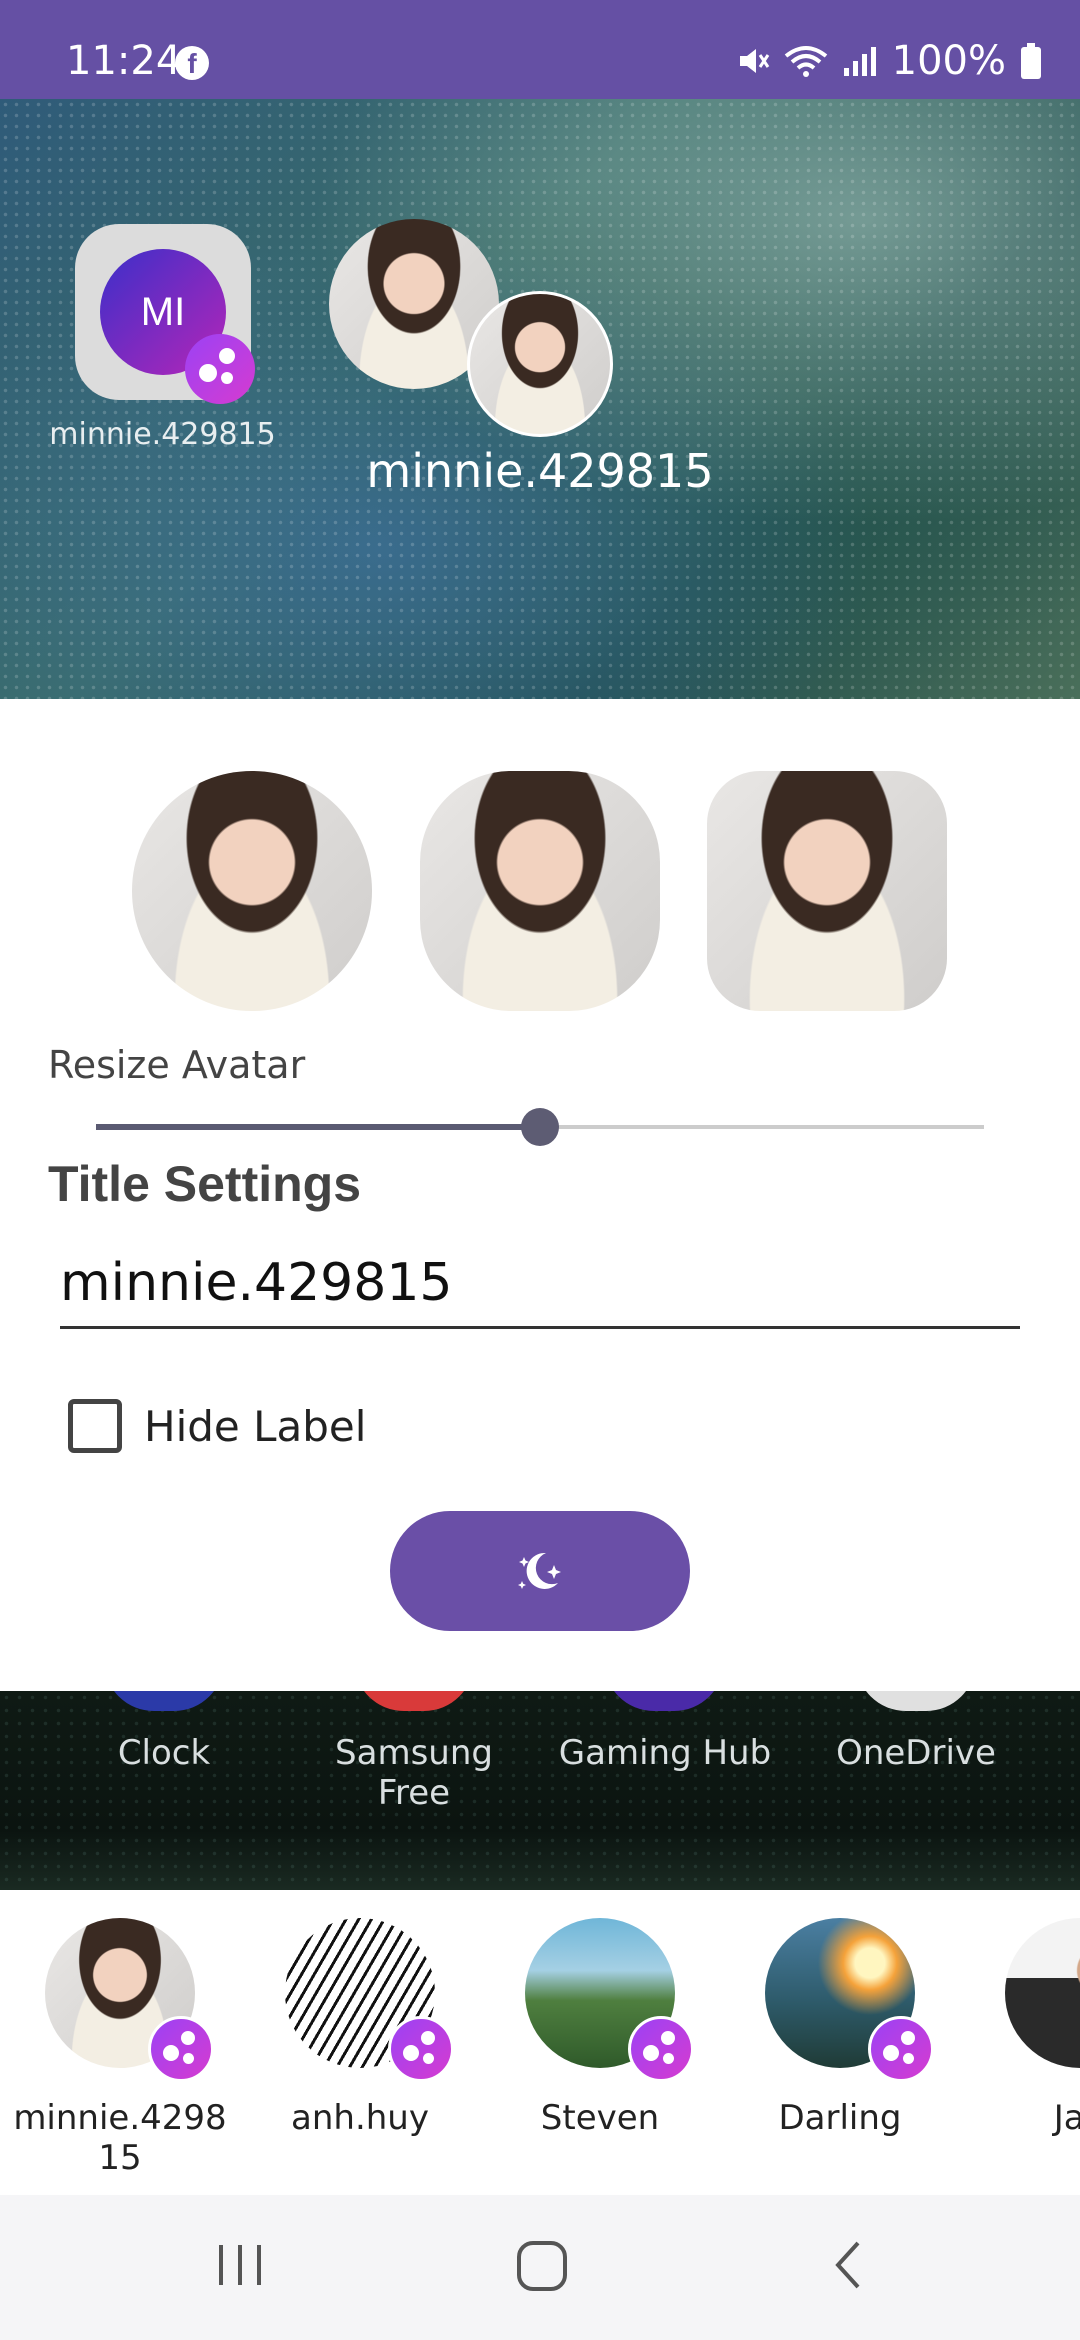 Image resolution: width=1080 pixels, height=2340 pixels. What do you see at coordinates (164, 1753) in the screenshot?
I see `app-label-clock: Clock` at bounding box center [164, 1753].